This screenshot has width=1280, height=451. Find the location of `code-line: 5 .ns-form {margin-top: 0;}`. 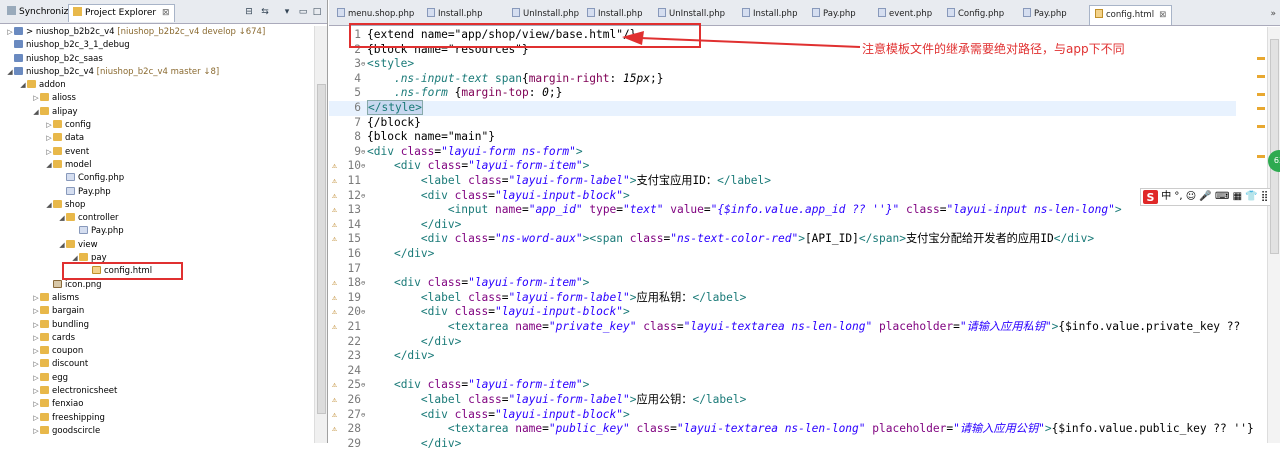

code-line: 5 .ns-form {margin-top: 0;} is located at coordinates (782, 93).